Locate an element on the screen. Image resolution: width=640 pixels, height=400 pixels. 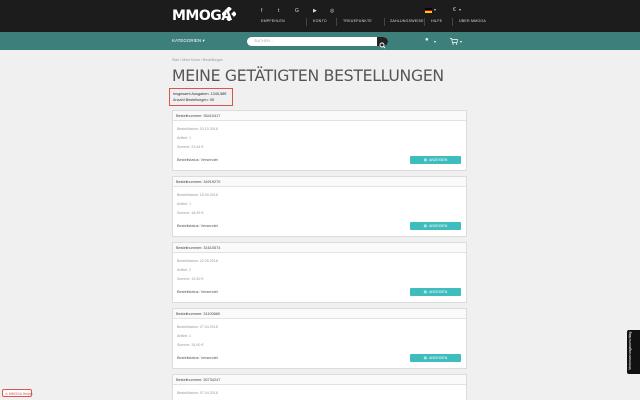
order-date: Bestelldatum: 15.09.2018 is located at coordinates (197, 195).